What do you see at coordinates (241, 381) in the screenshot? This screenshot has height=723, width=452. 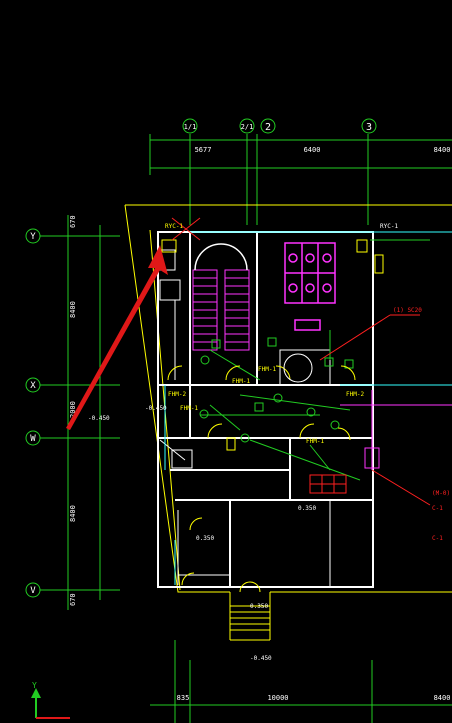 I see `label-fhm-1: FHM-1` at bounding box center [241, 381].